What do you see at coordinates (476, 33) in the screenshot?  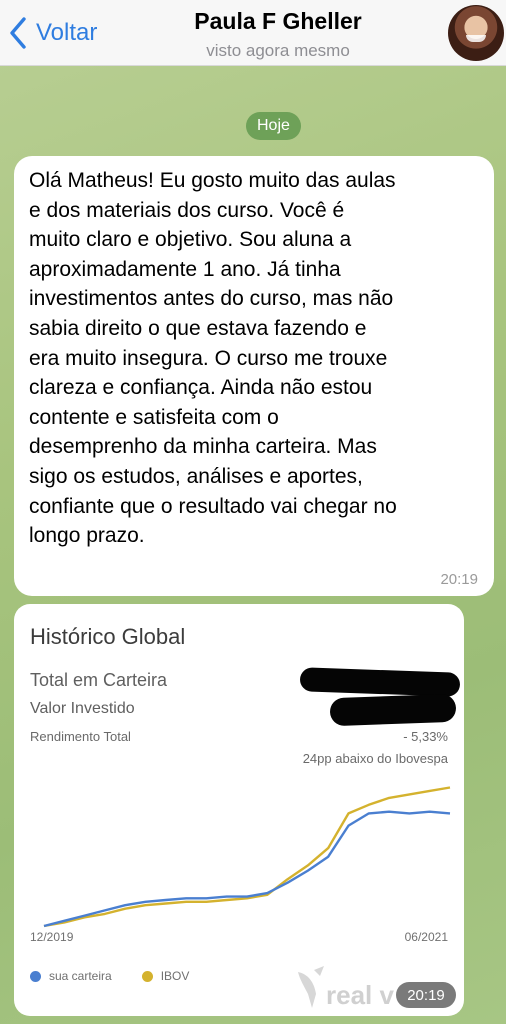 I see `avatar` at bounding box center [476, 33].